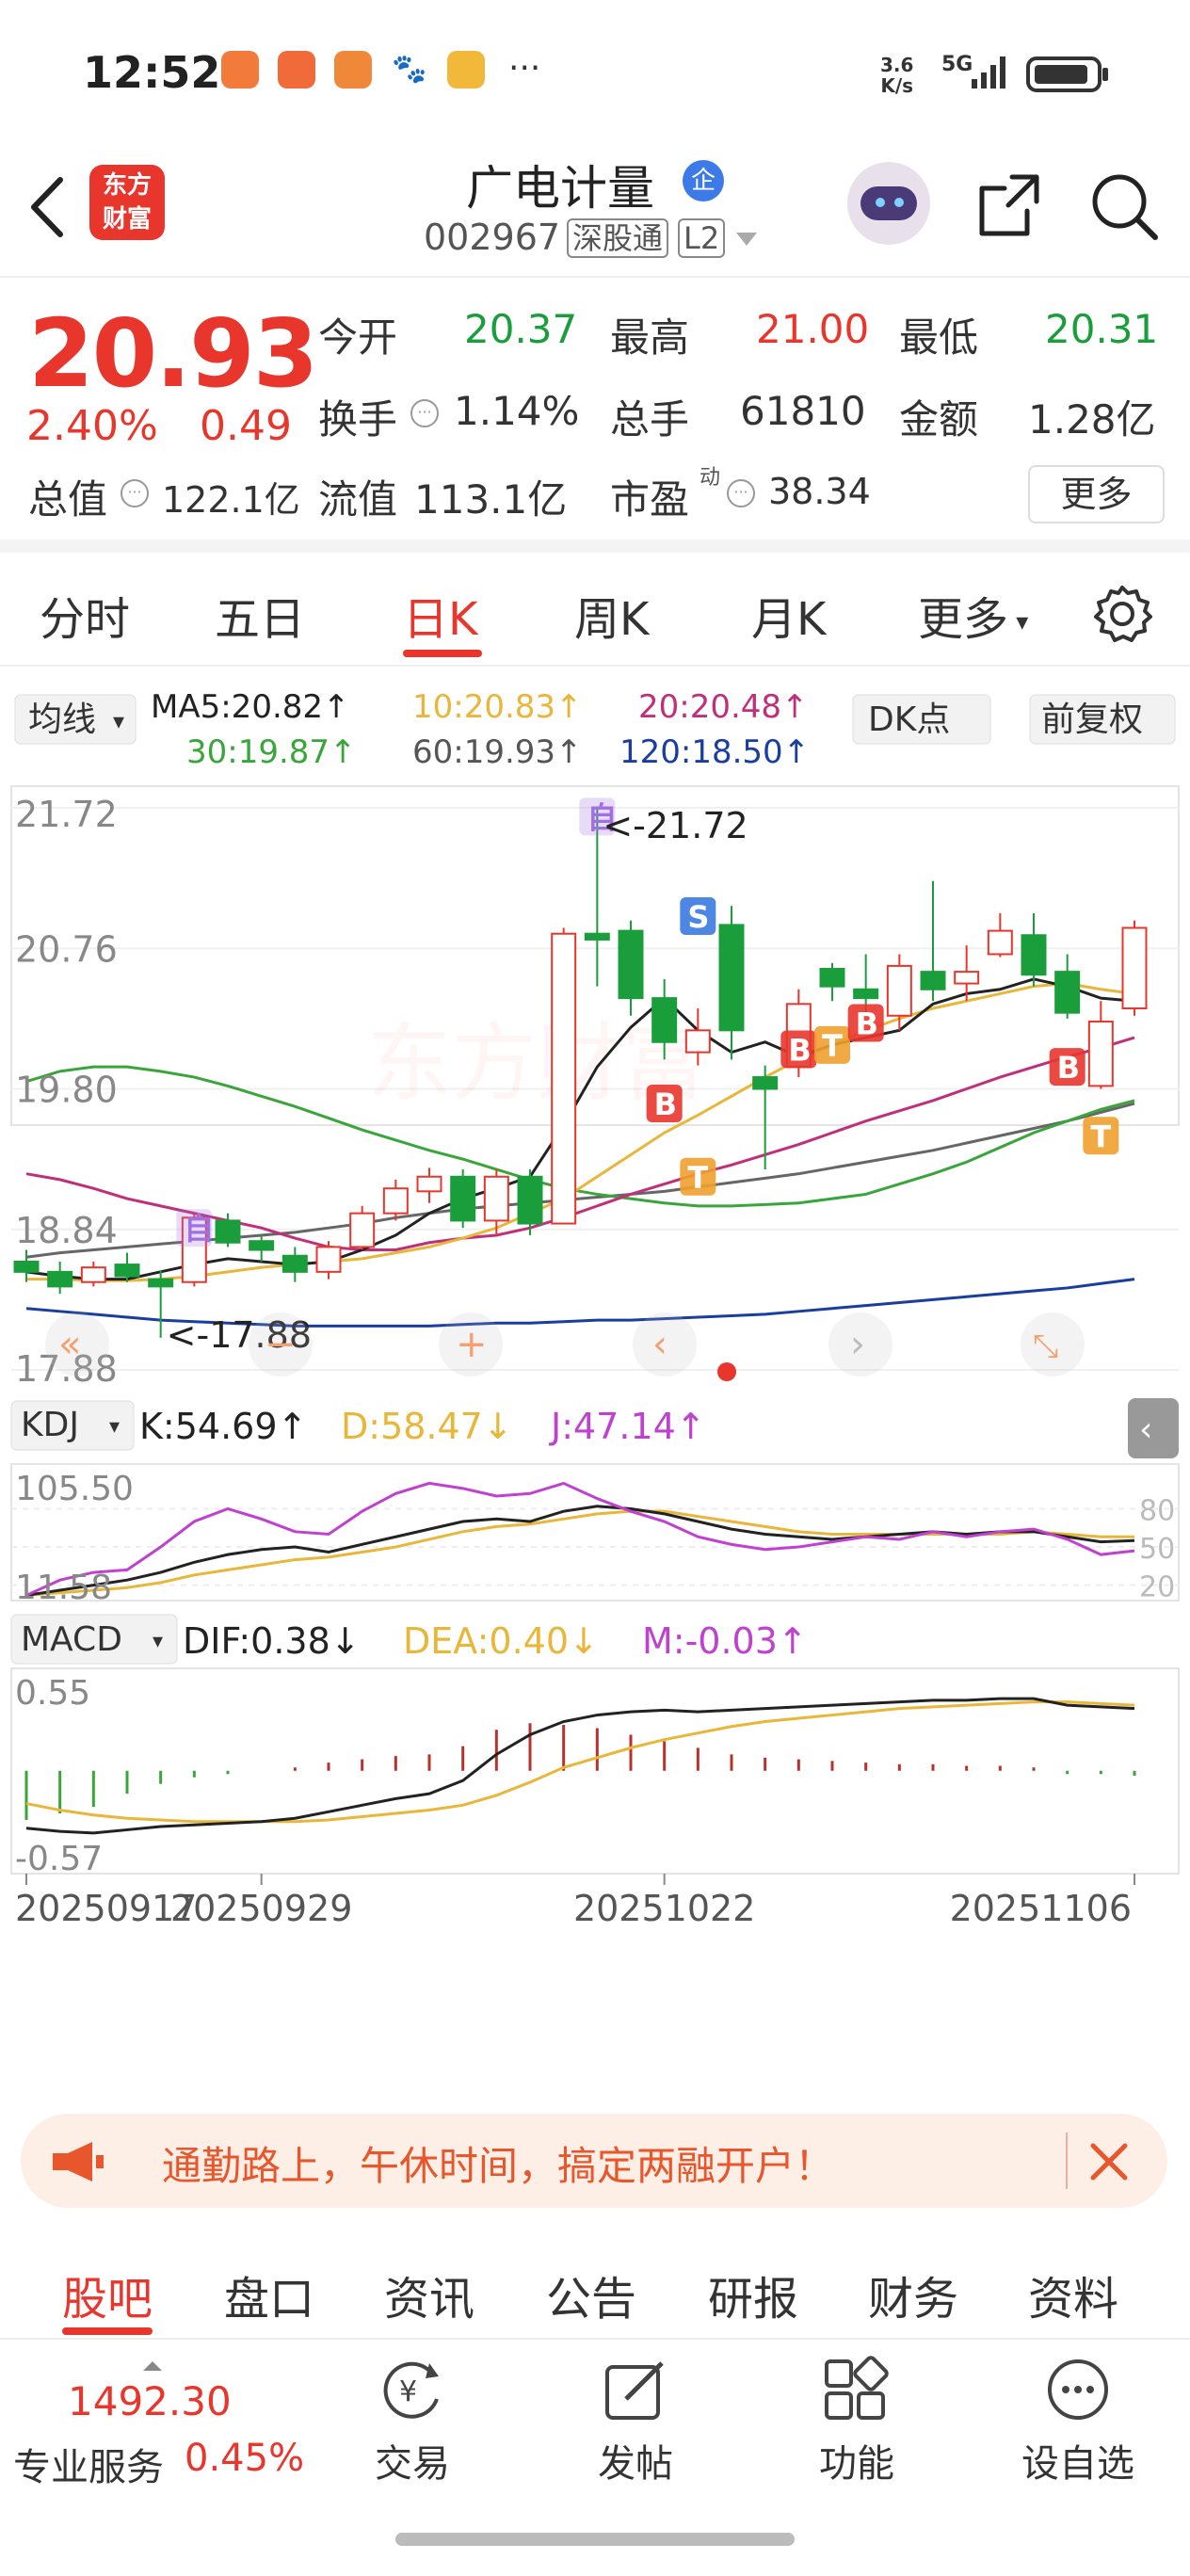 The height and width of the screenshot is (2576, 1190). I want to click on kdj-selector-label: KDJ, so click(50, 1425).